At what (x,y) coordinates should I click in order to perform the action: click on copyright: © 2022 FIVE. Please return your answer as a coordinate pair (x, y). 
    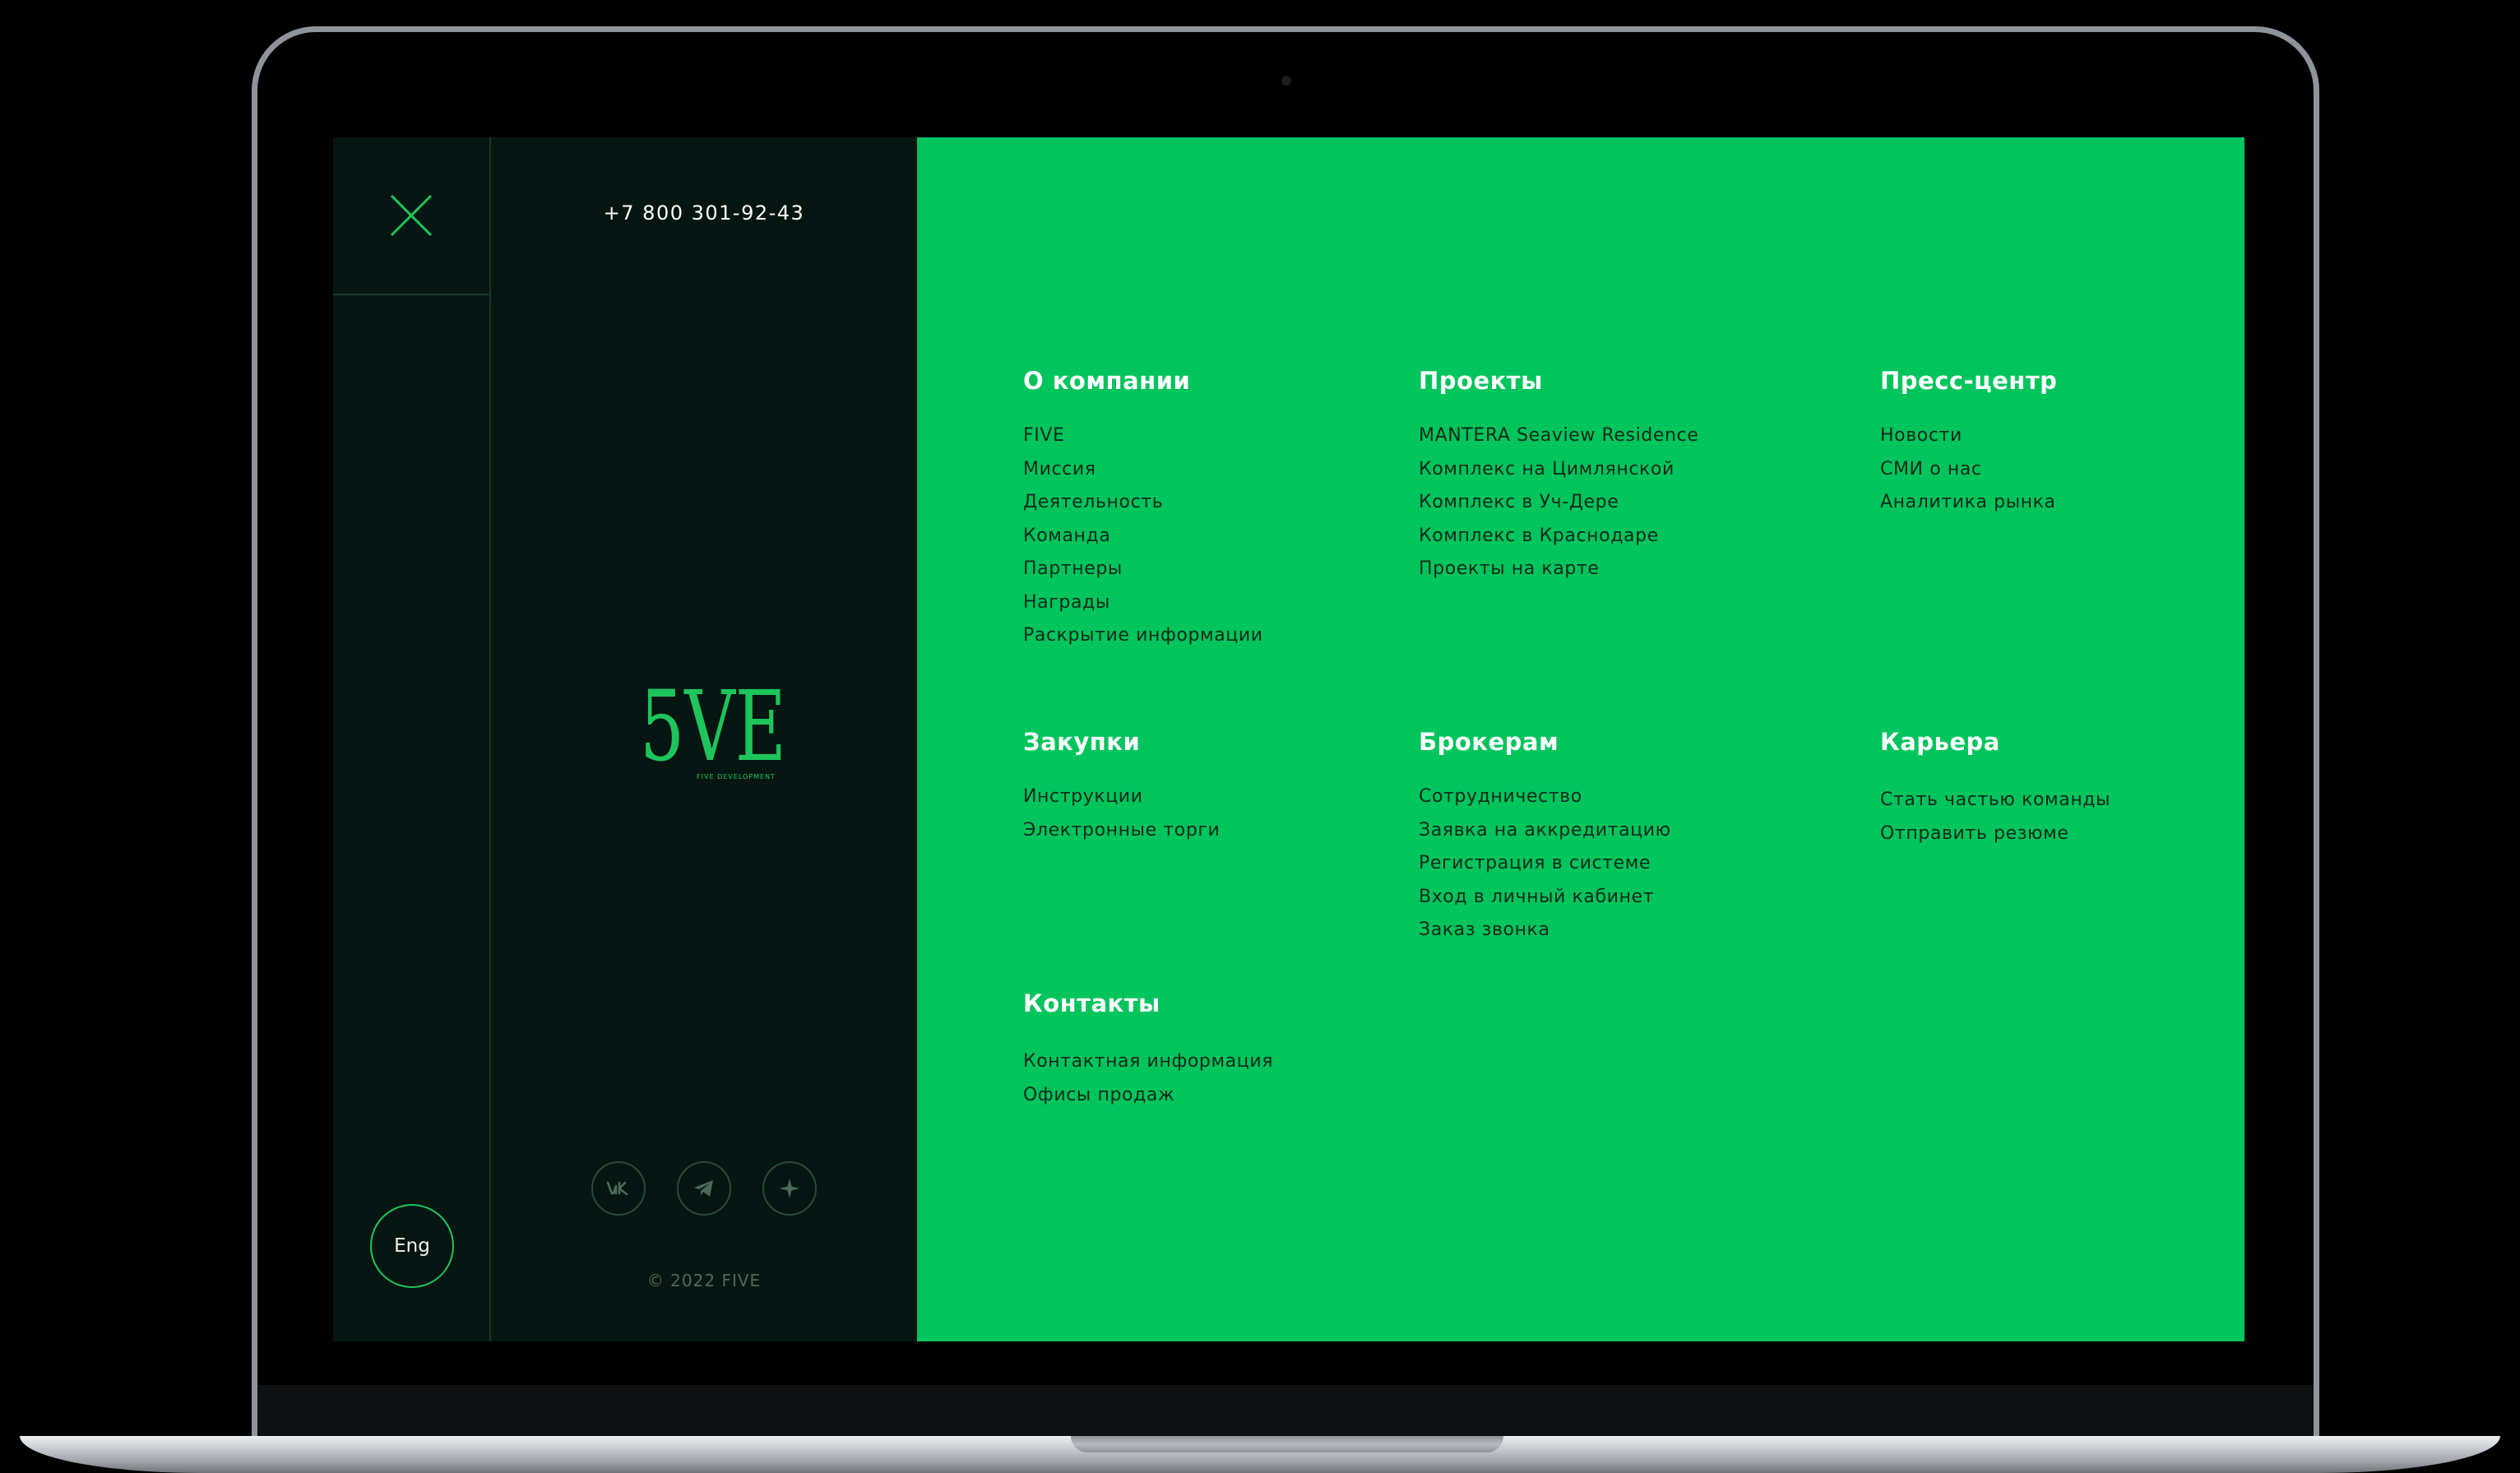
    Looking at the image, I should click on (704, 1280).